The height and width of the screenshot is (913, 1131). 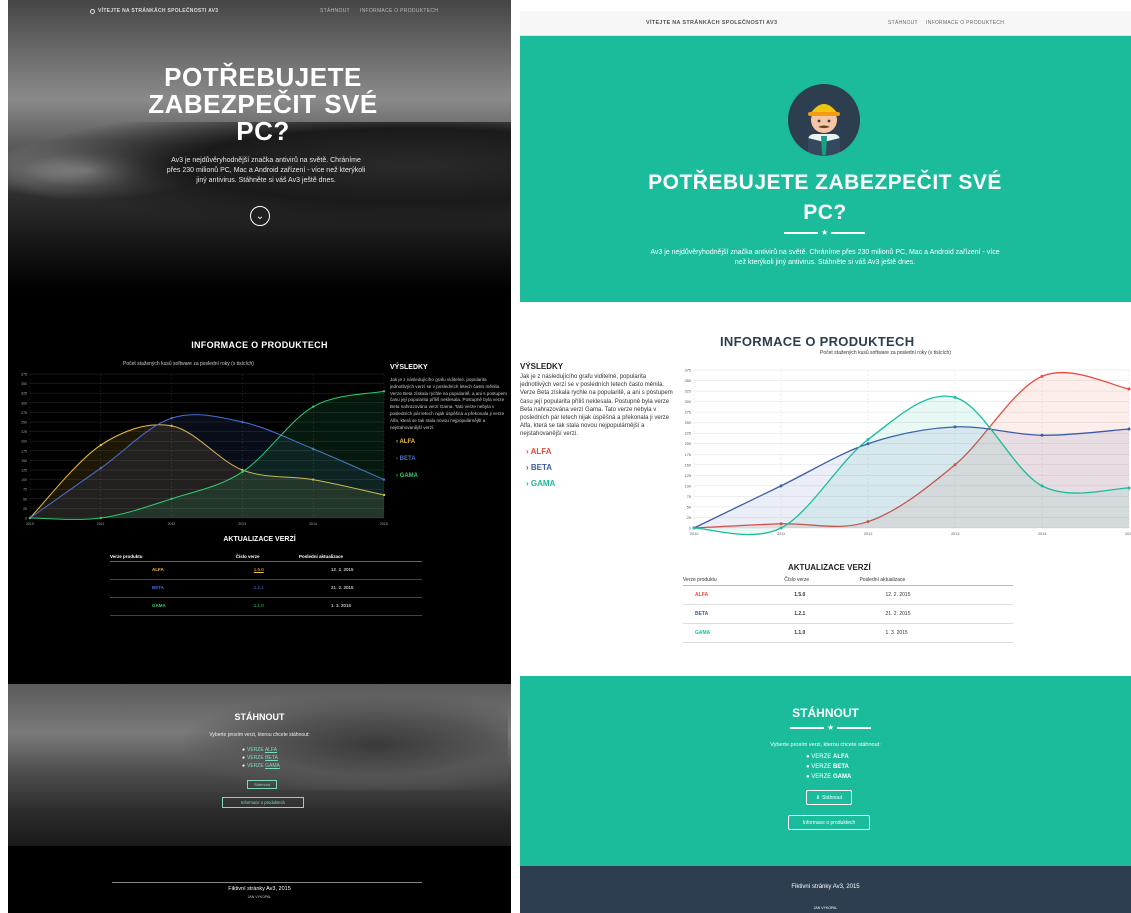 What do you see at coordinates (688, 402) in the screenshot?
I see `y-tick-label: 300` at bounding box center [688, 402].